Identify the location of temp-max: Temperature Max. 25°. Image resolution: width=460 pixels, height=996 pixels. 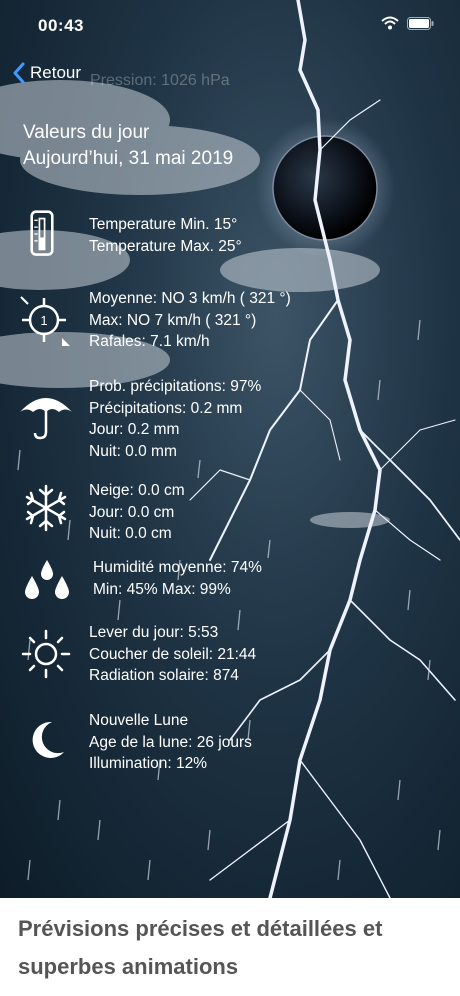
(165, 246).